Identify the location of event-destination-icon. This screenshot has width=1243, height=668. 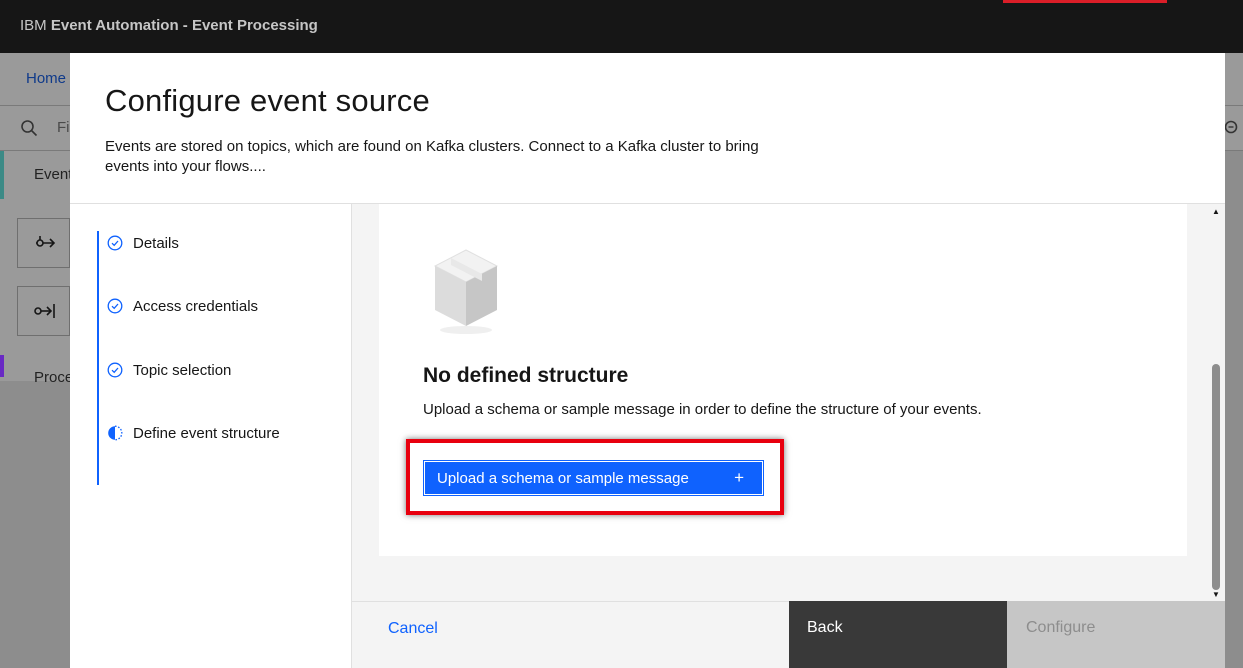
(44, 311).